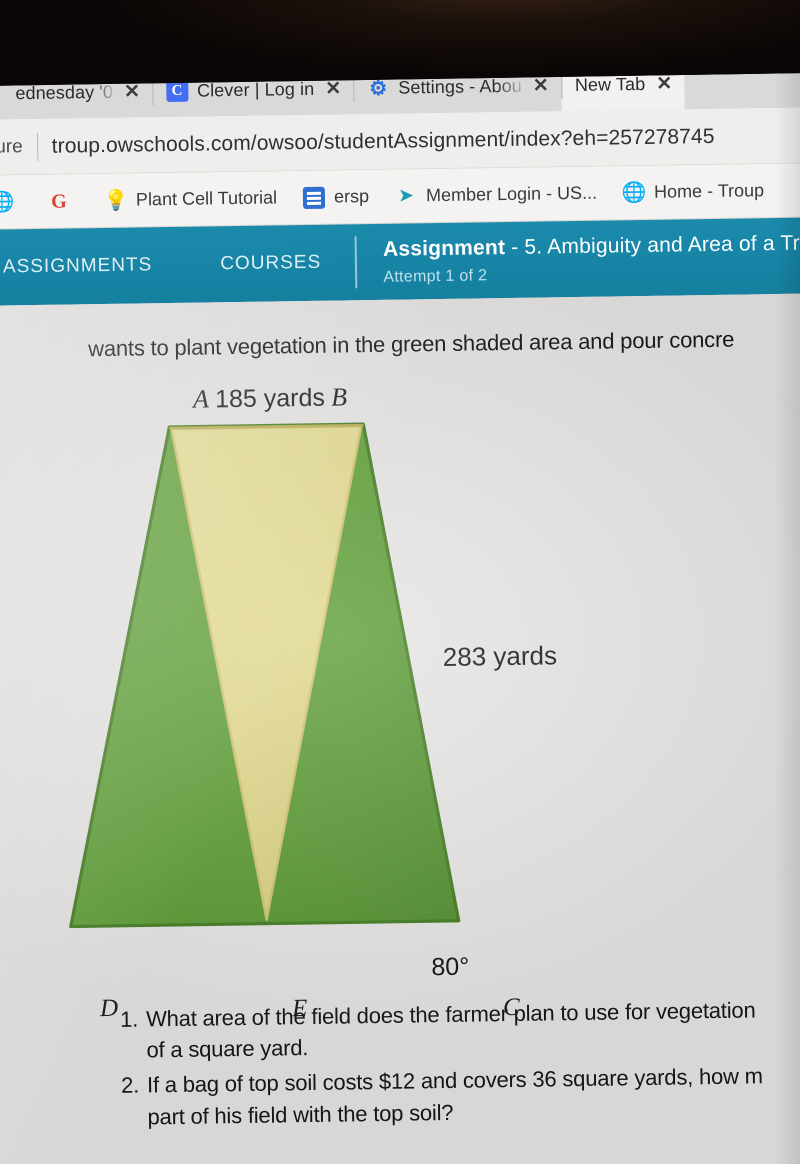 The width and height of the screenshot is (800, 1164). What do you see at coordinates (709, 191) in the screenshot?
I see `bookmark-label: Home - Troup` at bounding box center [709, 191].